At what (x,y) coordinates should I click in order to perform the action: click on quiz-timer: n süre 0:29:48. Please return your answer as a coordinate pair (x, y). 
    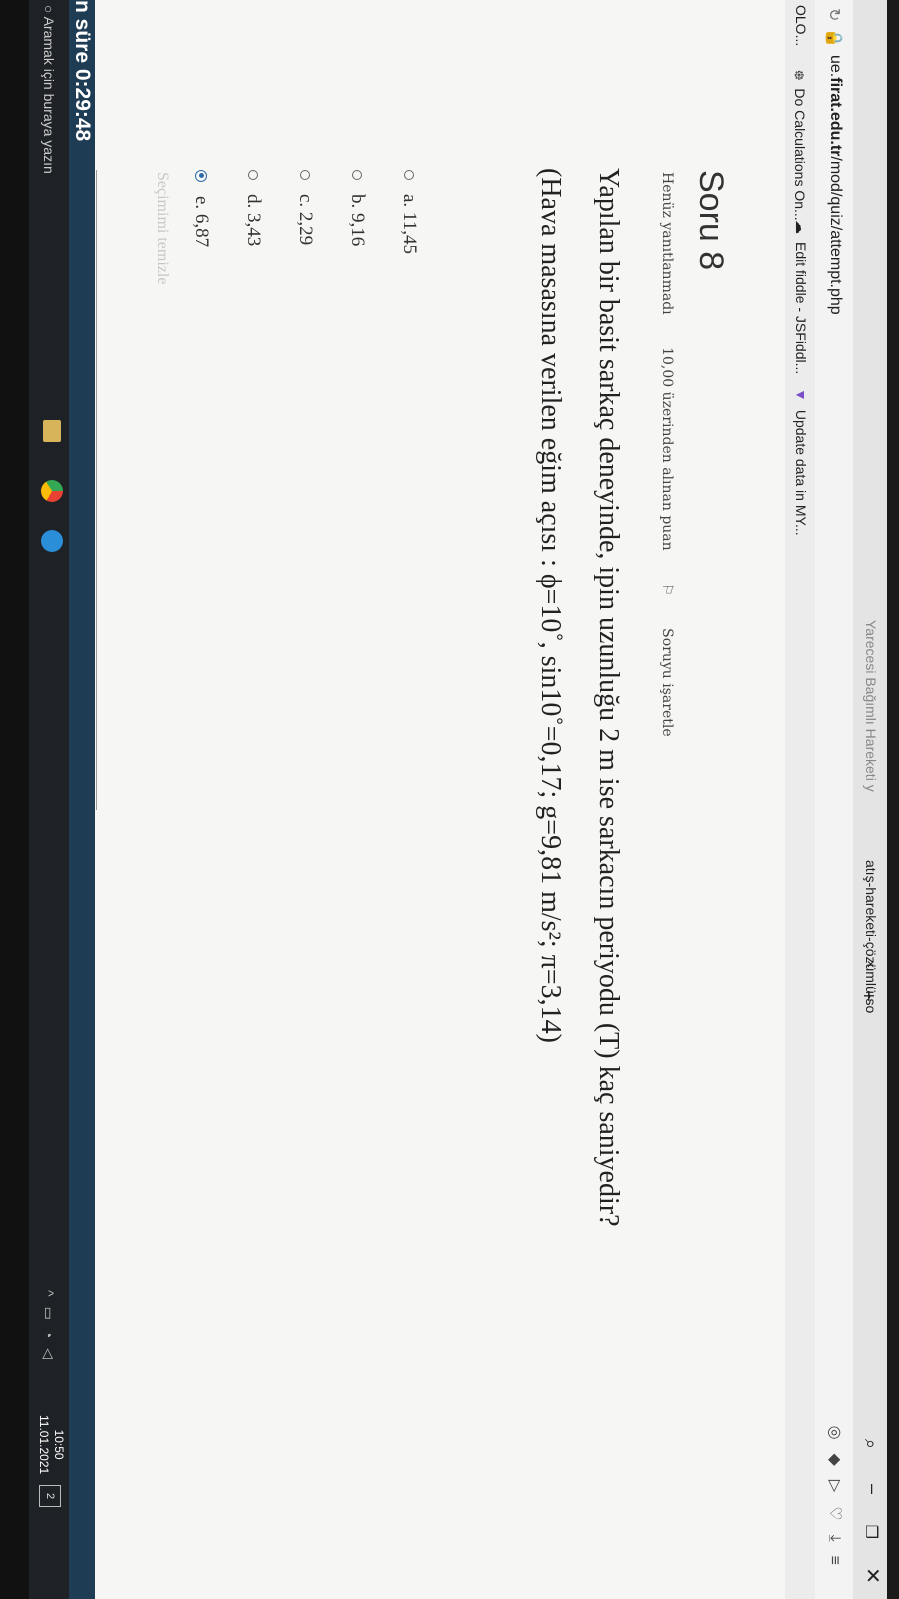
    Looking at the image, I should click on (82, 71).